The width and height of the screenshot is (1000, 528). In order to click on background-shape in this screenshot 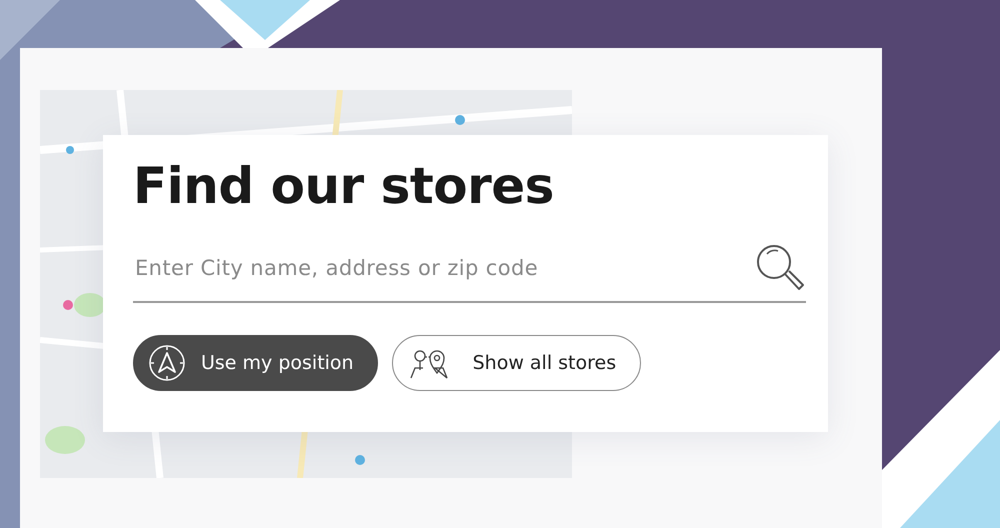, I will do `click(30, 30)`.